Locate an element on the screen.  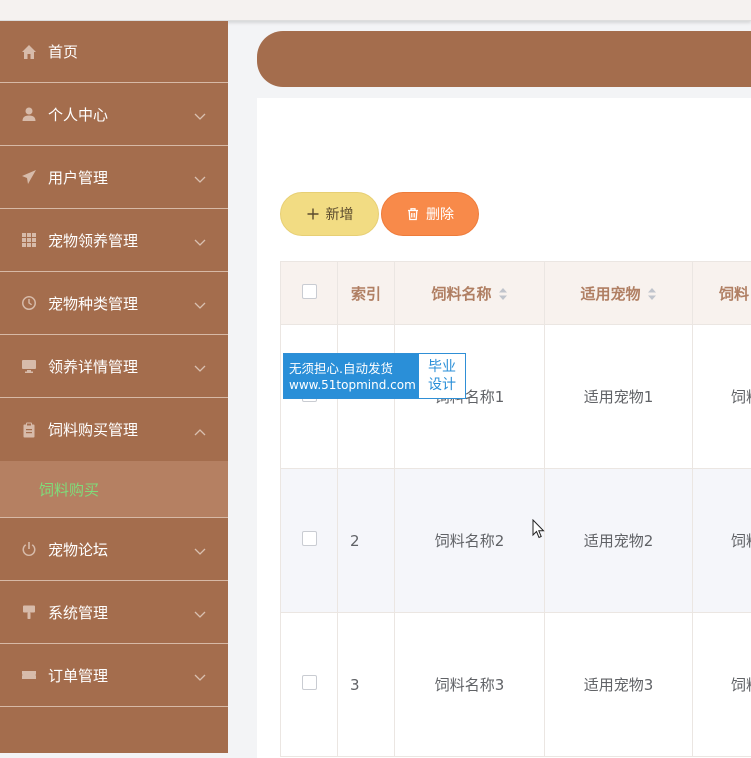
top-bar is located at coordinates (375, 10).